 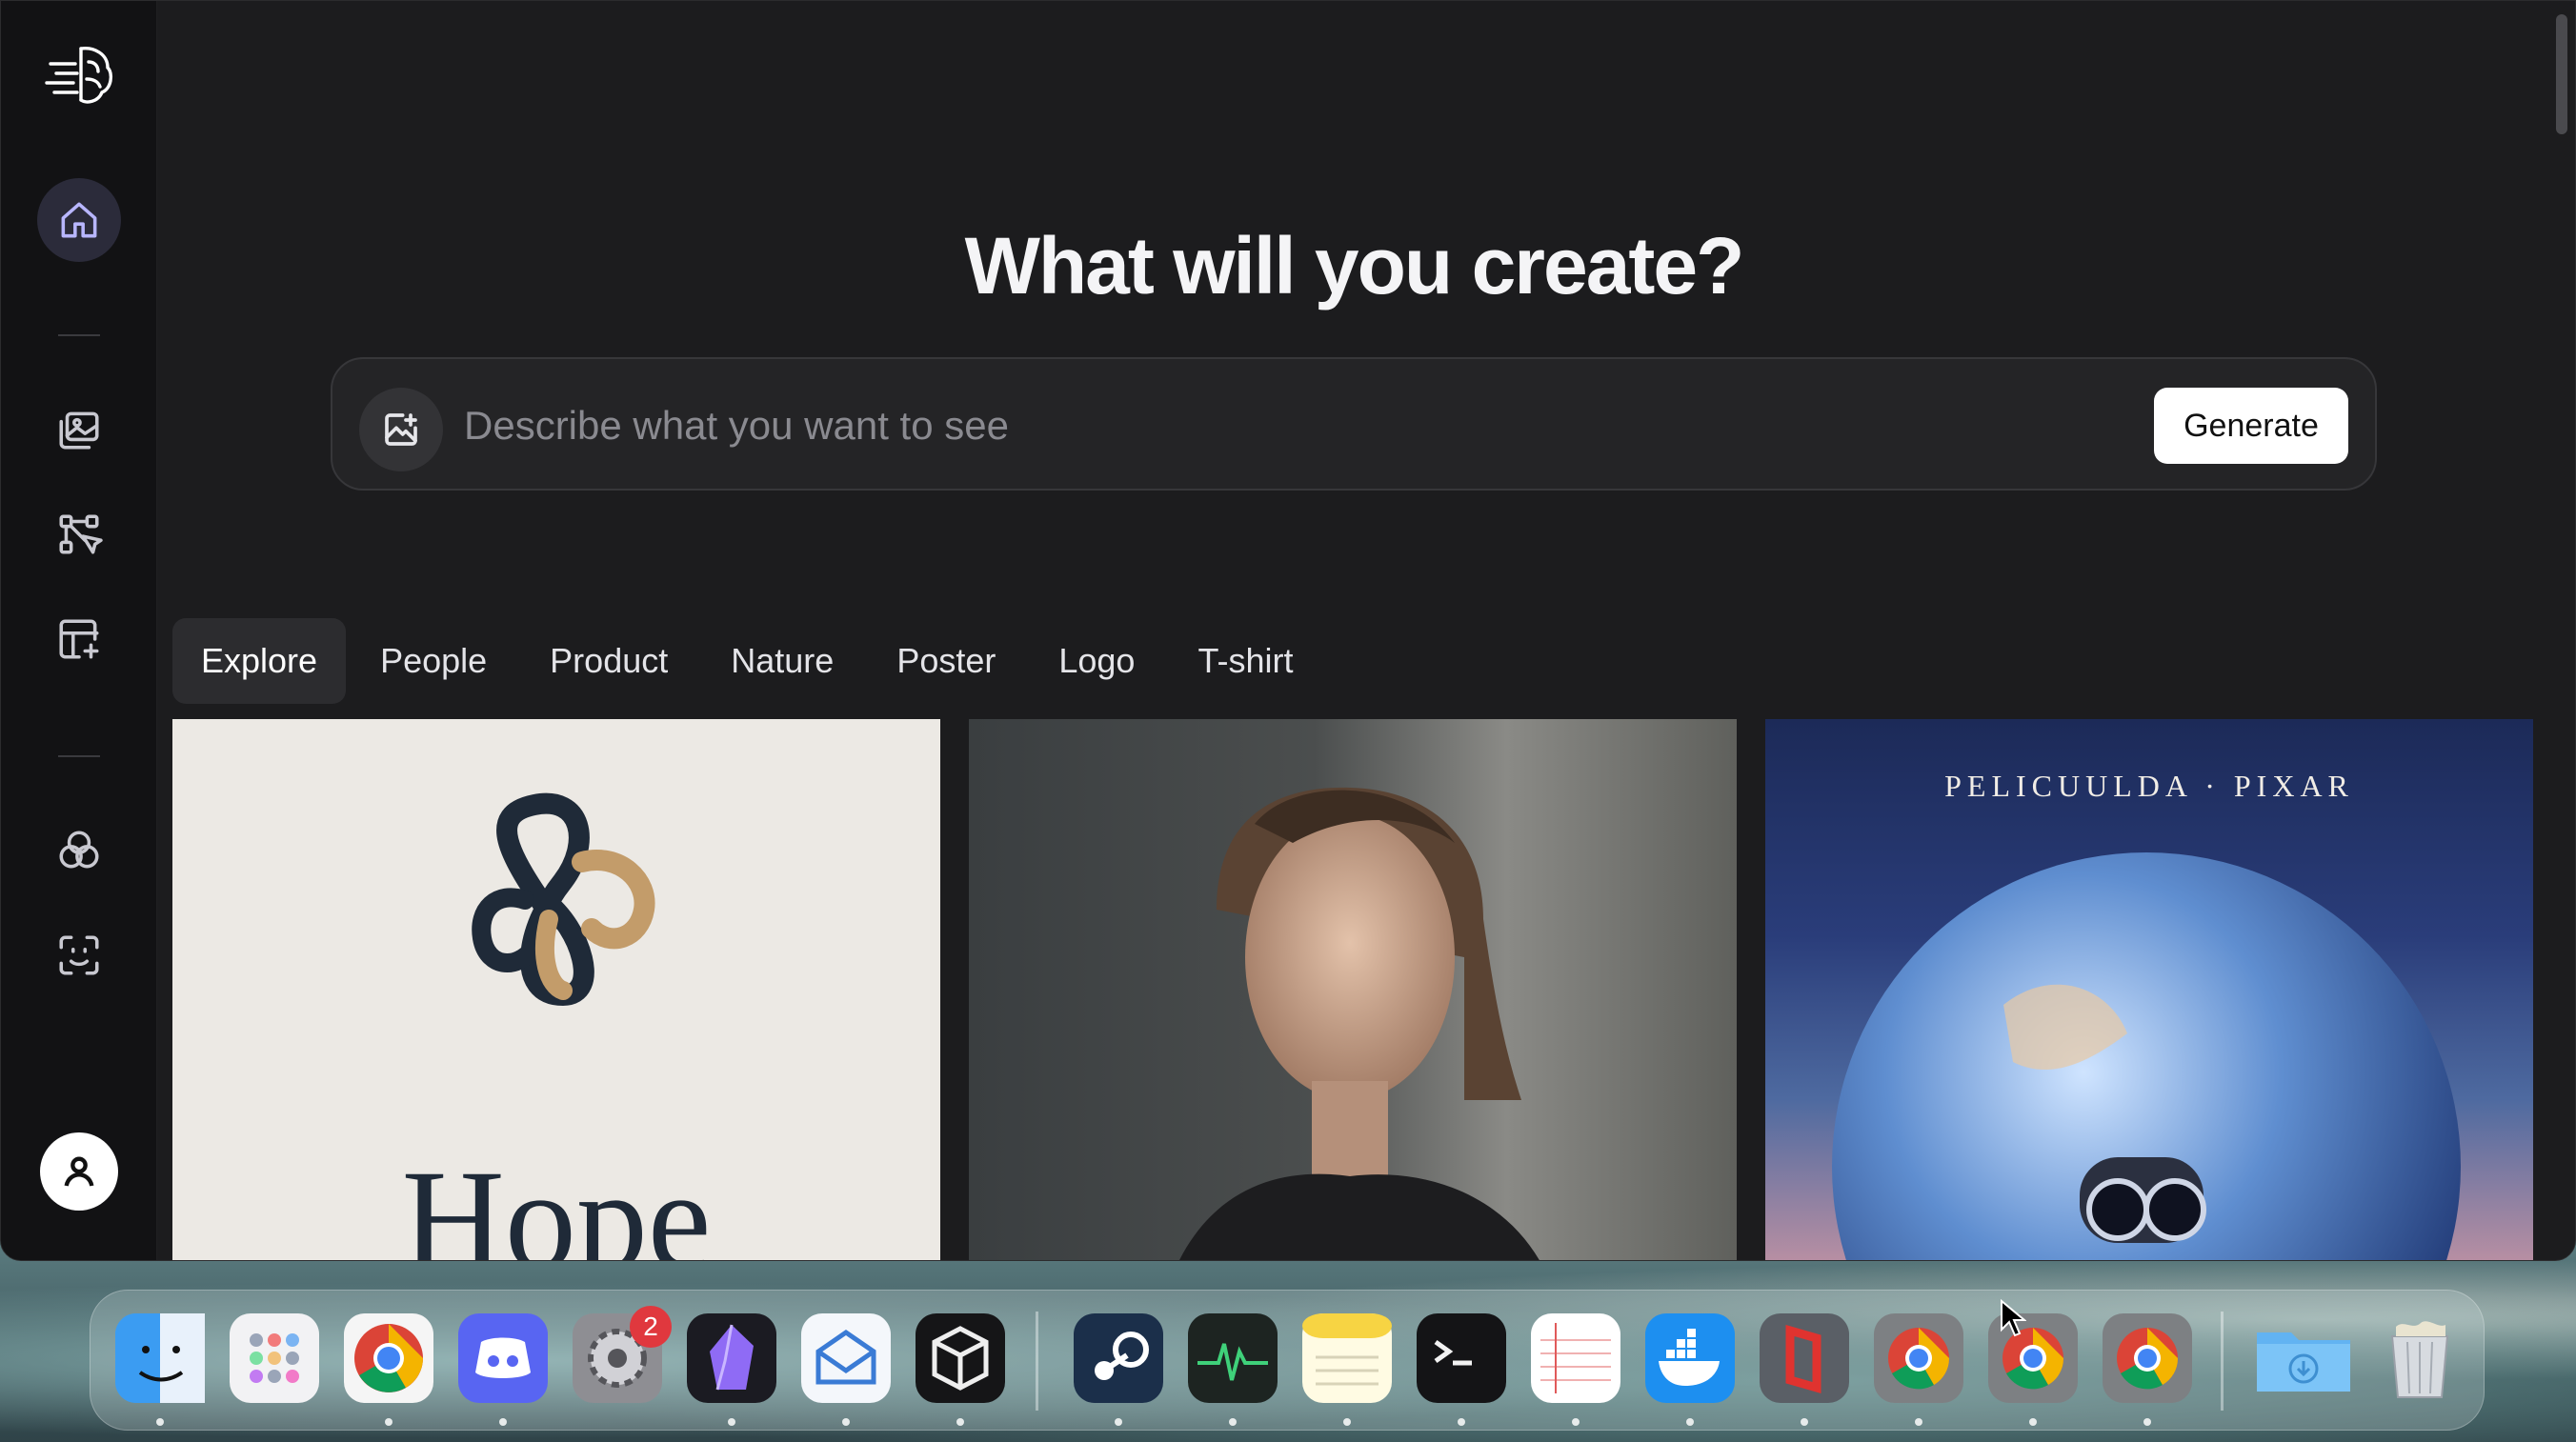 I want to click on dock-cube-app, so click(x=961, y=1358).